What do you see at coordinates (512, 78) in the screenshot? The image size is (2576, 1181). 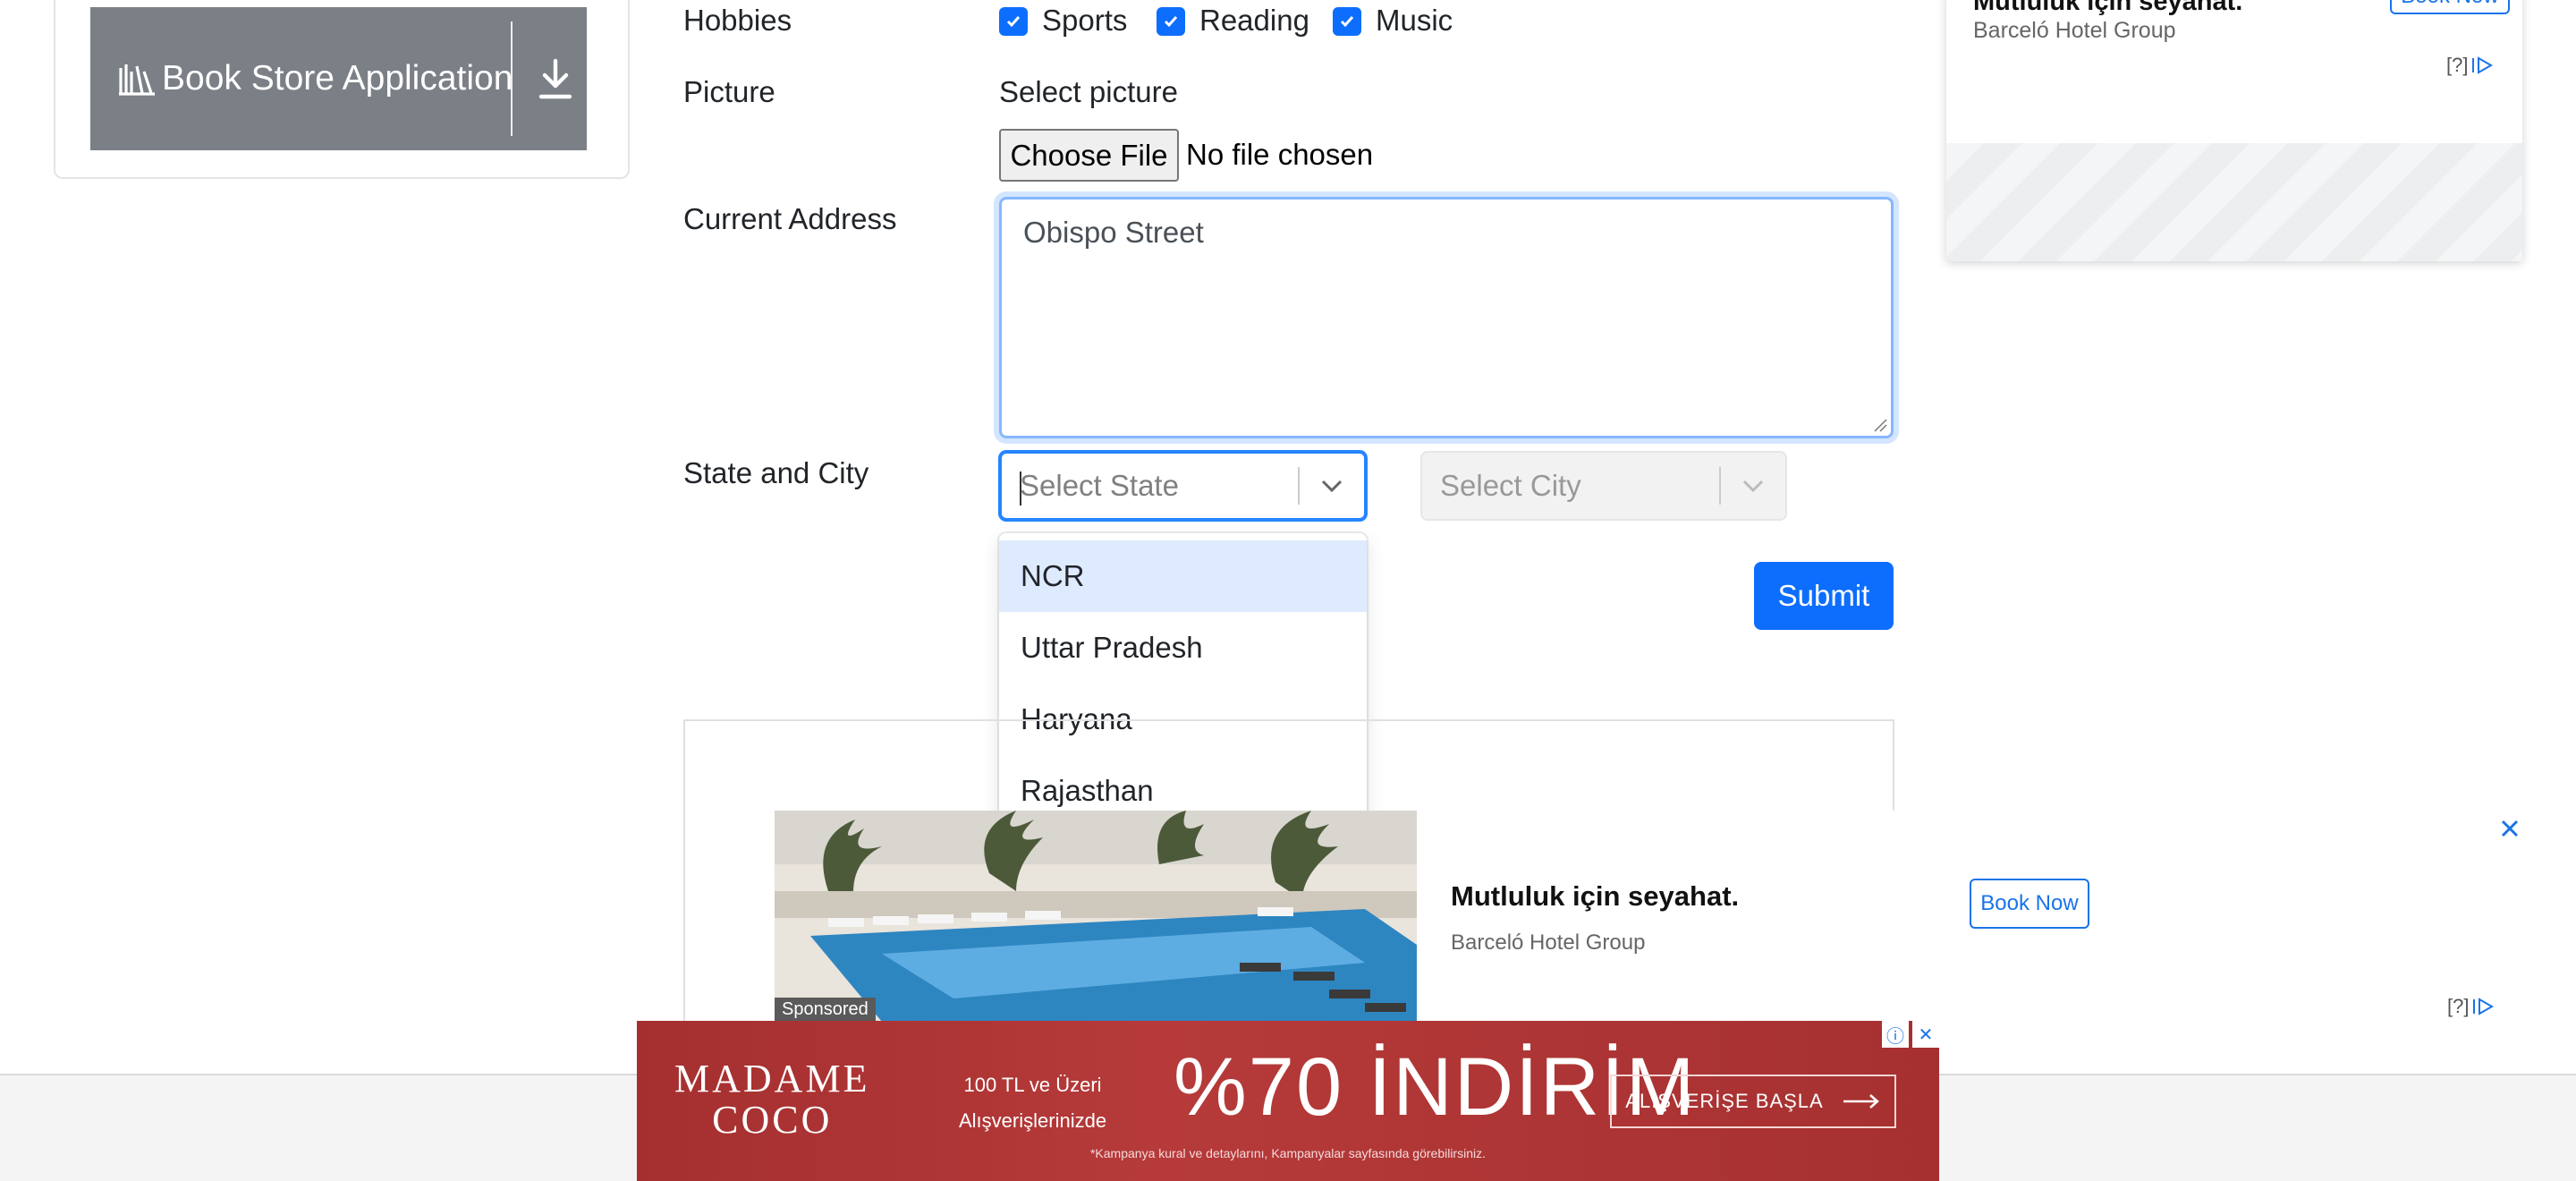 I see `divider` at bounding box center [512, 78].